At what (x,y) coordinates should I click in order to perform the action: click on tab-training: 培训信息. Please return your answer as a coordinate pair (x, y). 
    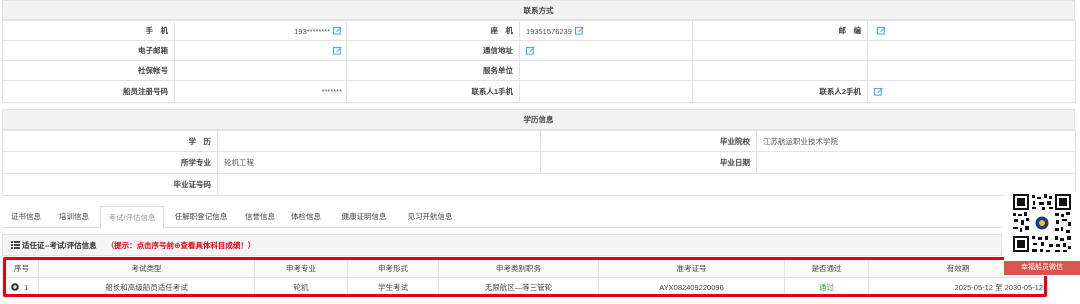
    Looking at the image, I should click on (74, 217).